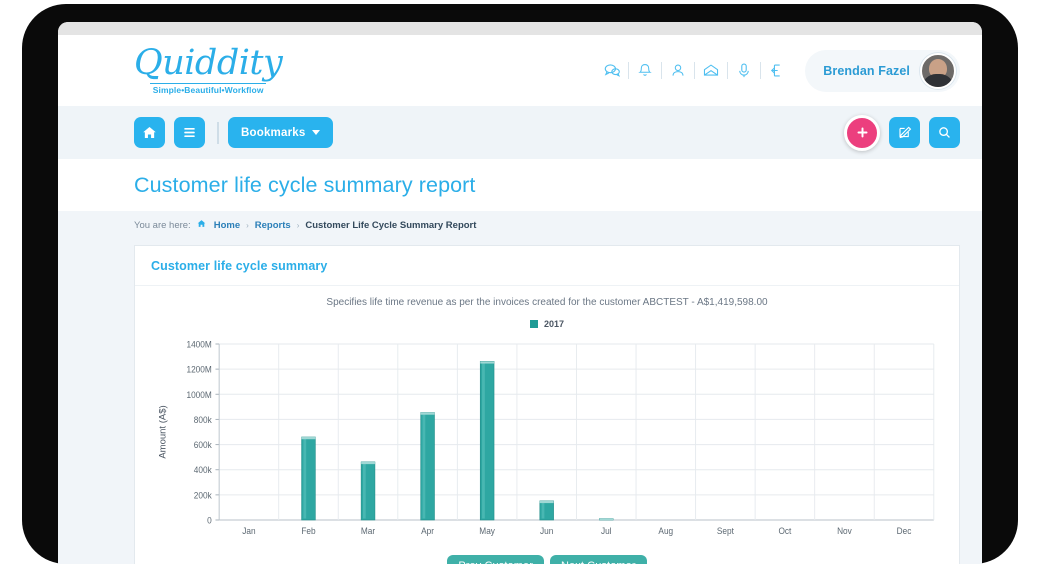 Image resolution: width=1038 pixels, height=564 pixels. Describe the element at coordinates (308, 531) in the screenshot. I see `svg-text: Feb` at that location.